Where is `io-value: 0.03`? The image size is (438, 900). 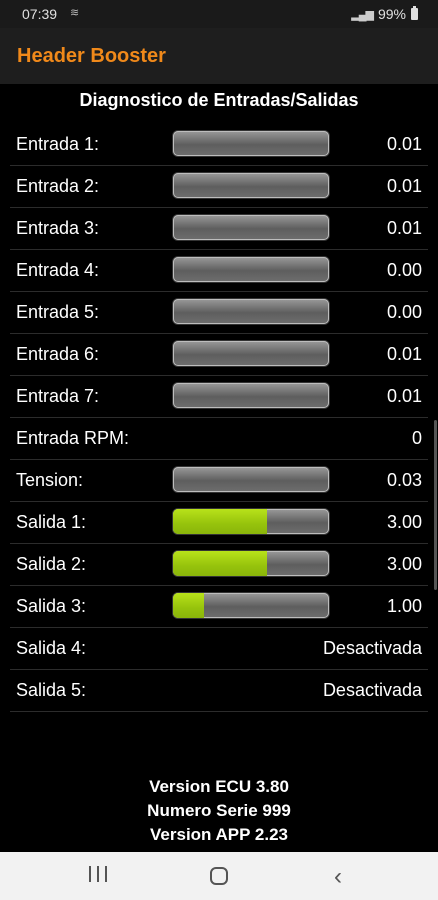 io-value: 0.03 is located at coordinates (404, 480).